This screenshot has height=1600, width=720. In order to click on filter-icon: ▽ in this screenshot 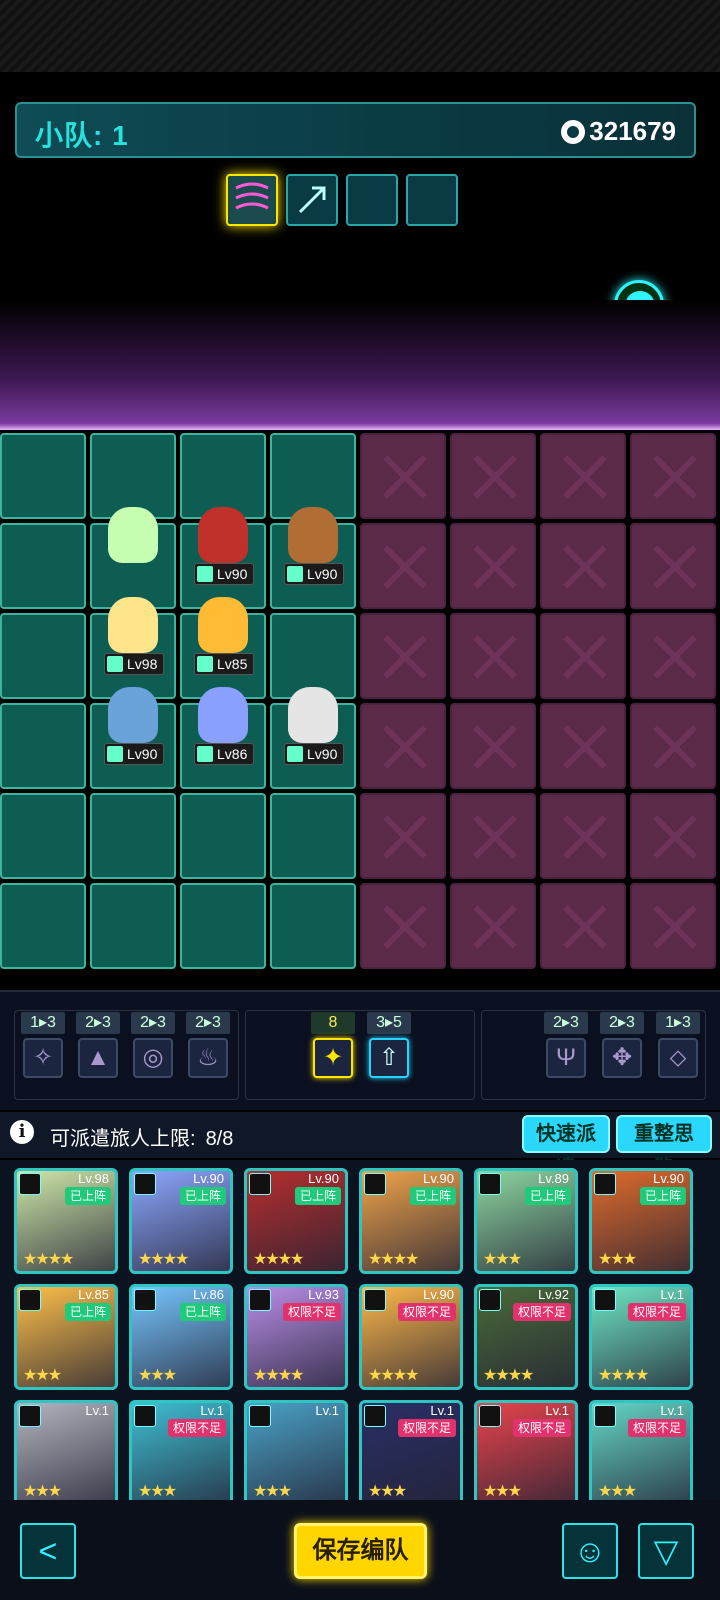, I will do `click(666, 1551)`.